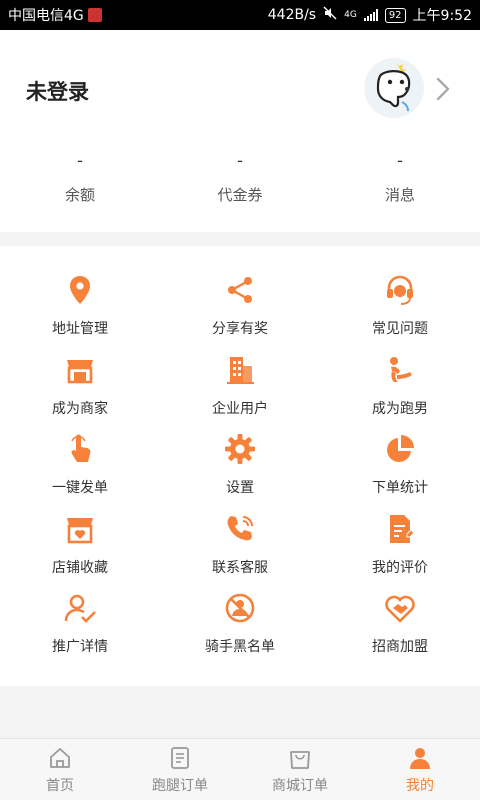  What do you see at coordinates (420, 785) in the screenshot?
I see `tab-label: 我的` at bounding box center [420, 785].